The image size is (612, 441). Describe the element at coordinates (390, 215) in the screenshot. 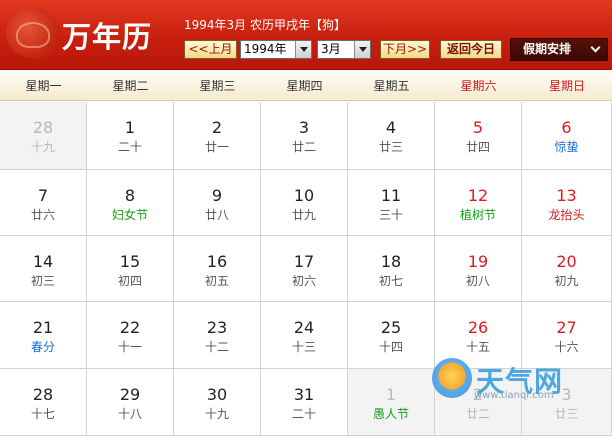

I see `lunar-date: 三十` at that location.